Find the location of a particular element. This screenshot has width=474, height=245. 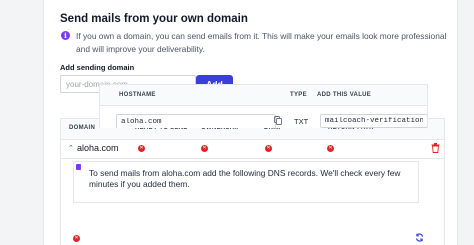

dns-records-header: HOSTNAME TYPE ADD THIS VALUE is located at coordinates (263, 95).